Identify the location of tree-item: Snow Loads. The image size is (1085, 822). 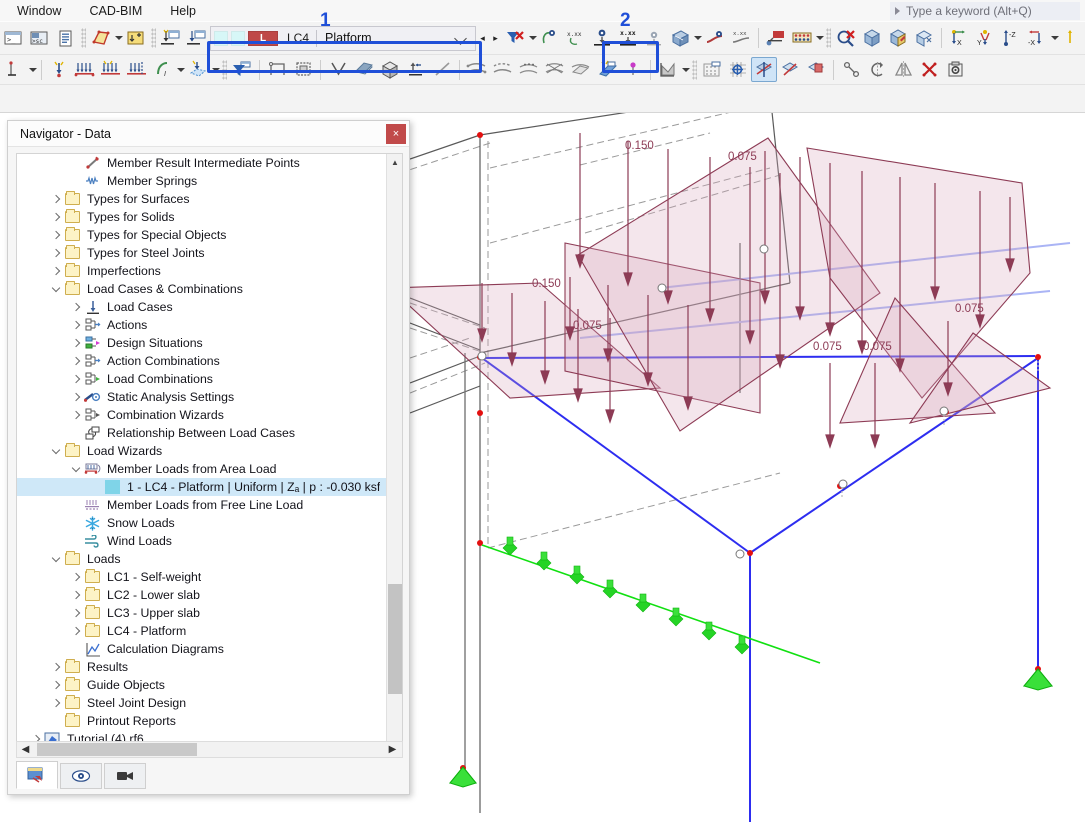
(202, 523).